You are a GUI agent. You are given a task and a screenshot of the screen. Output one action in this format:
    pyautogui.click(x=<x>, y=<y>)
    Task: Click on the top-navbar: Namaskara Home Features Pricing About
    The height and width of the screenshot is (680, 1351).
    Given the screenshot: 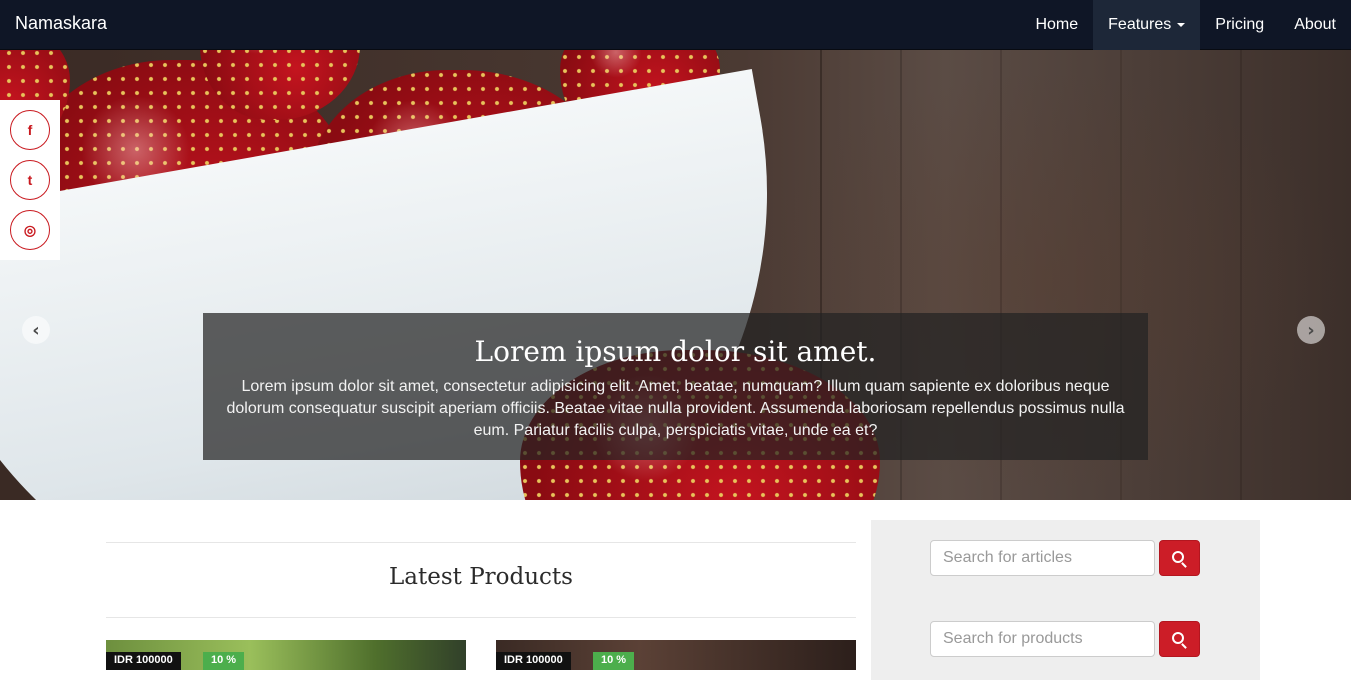 What is the action you would take?
    pyautogui.click(x=675, y=25)
    